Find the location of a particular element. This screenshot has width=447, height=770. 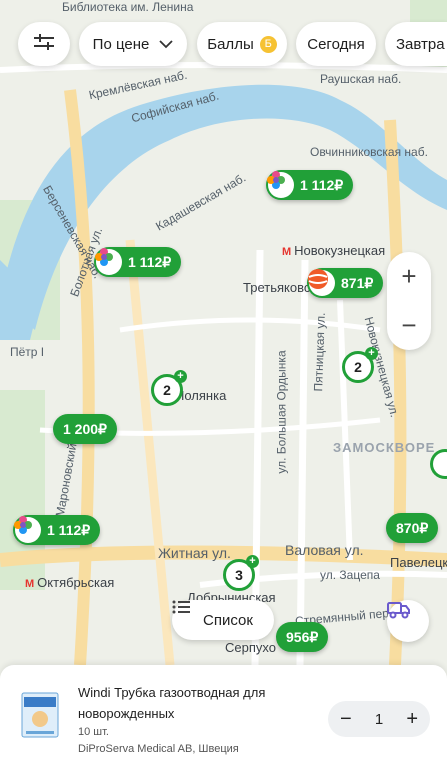

street-label: Библиотека им. Ленина is located at coordinates (128, 7).